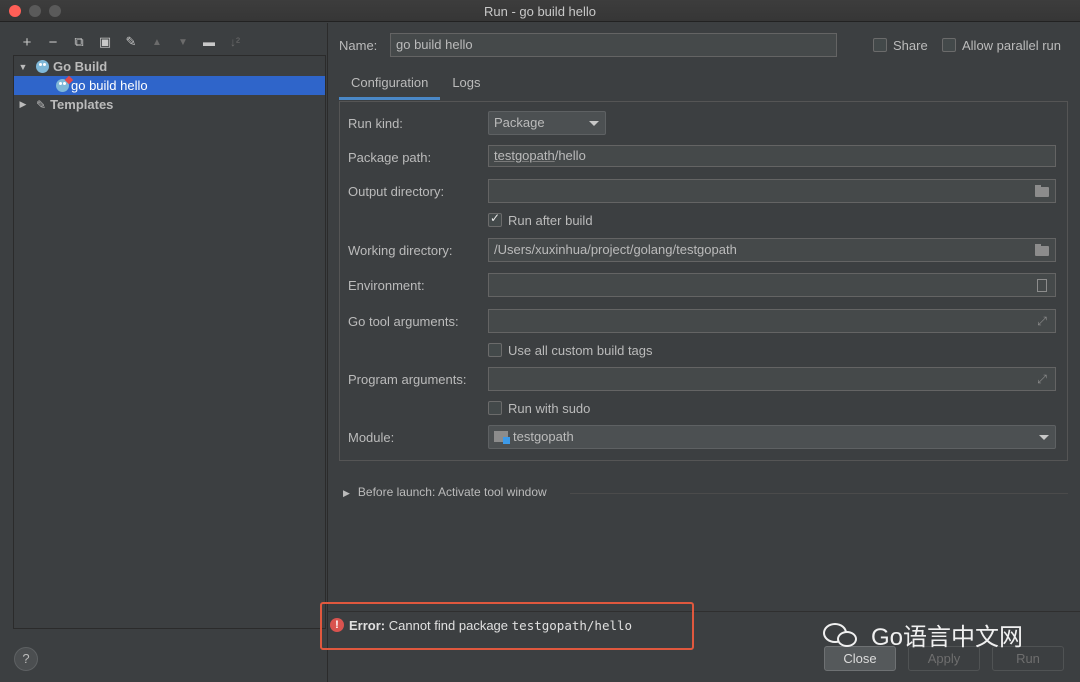 The width and height of the screenshot is (1080, 682). What do you see at coordinates (337, 625) in the screenshot?
I see `error-icon: !` at bounding box center [337, 625].